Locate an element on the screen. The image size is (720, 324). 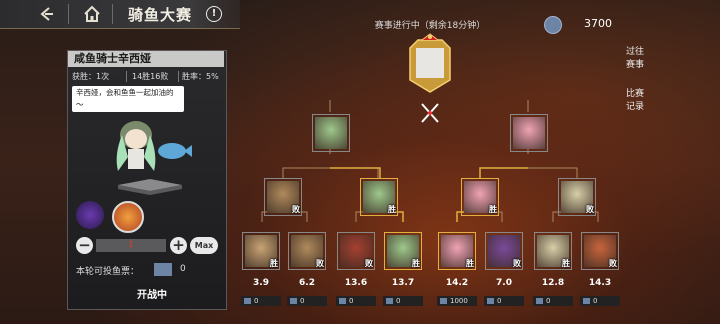
record-label: 14胜16败 is located at coordinates (150, 76).